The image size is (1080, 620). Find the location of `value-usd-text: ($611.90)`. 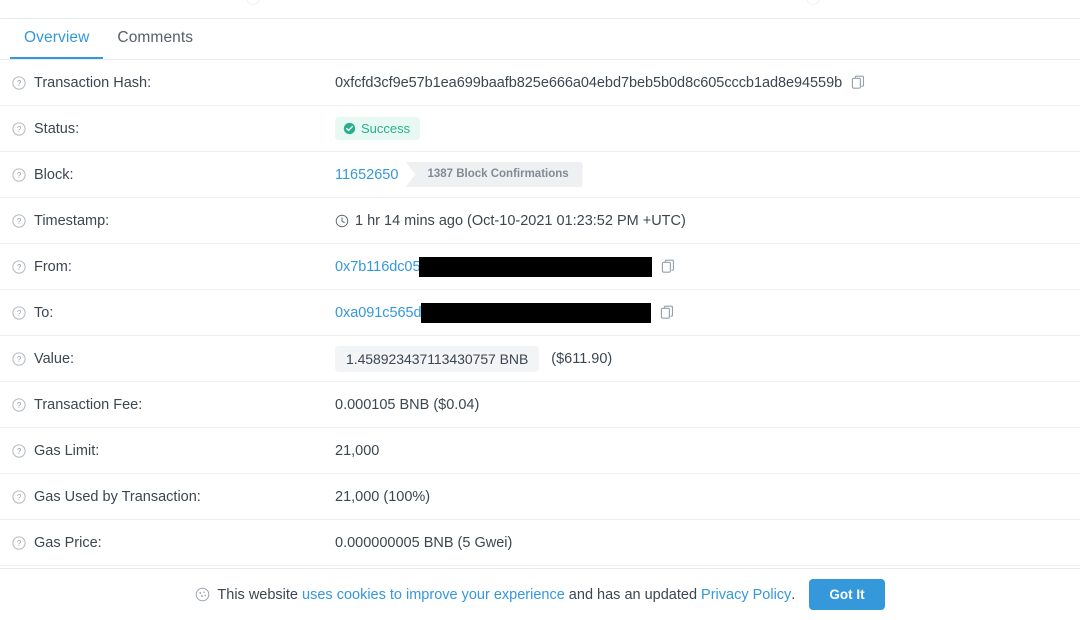

value-usd-text: ($611.90) is located at coordinates (582, 358).